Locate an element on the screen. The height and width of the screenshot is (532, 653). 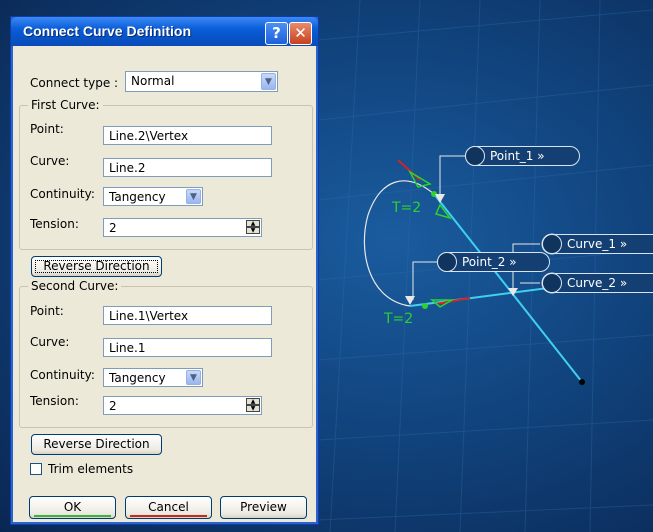
reverse-direction-button-1: Reverse Direction is located at coordinates (96, 266).